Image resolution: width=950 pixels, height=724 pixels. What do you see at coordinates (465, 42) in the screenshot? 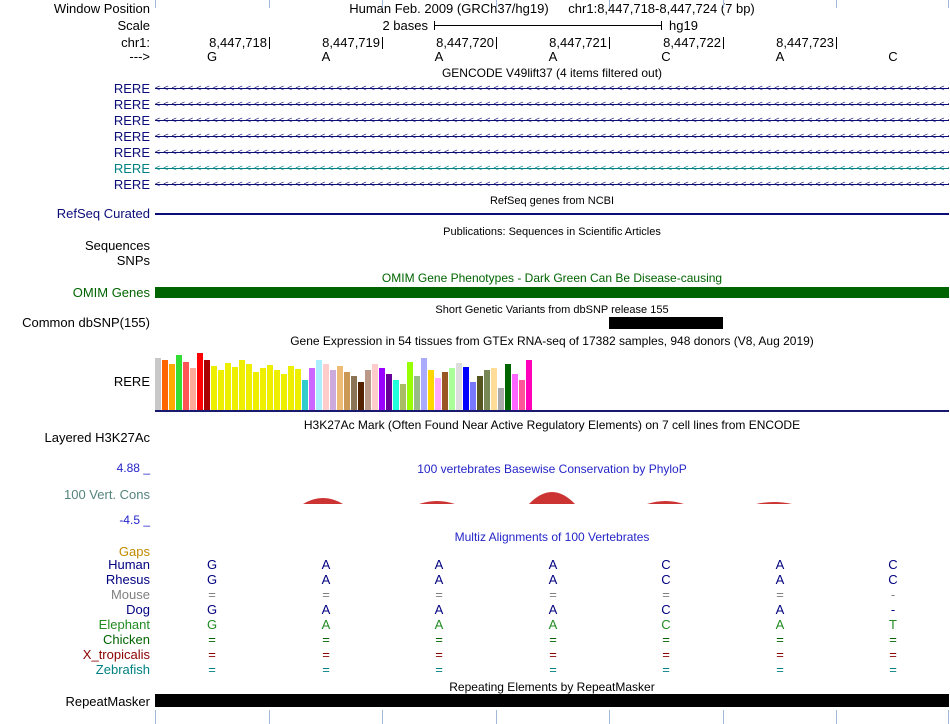
I see `ruler-position: 8,447,720` at bounding box center [465, 42].